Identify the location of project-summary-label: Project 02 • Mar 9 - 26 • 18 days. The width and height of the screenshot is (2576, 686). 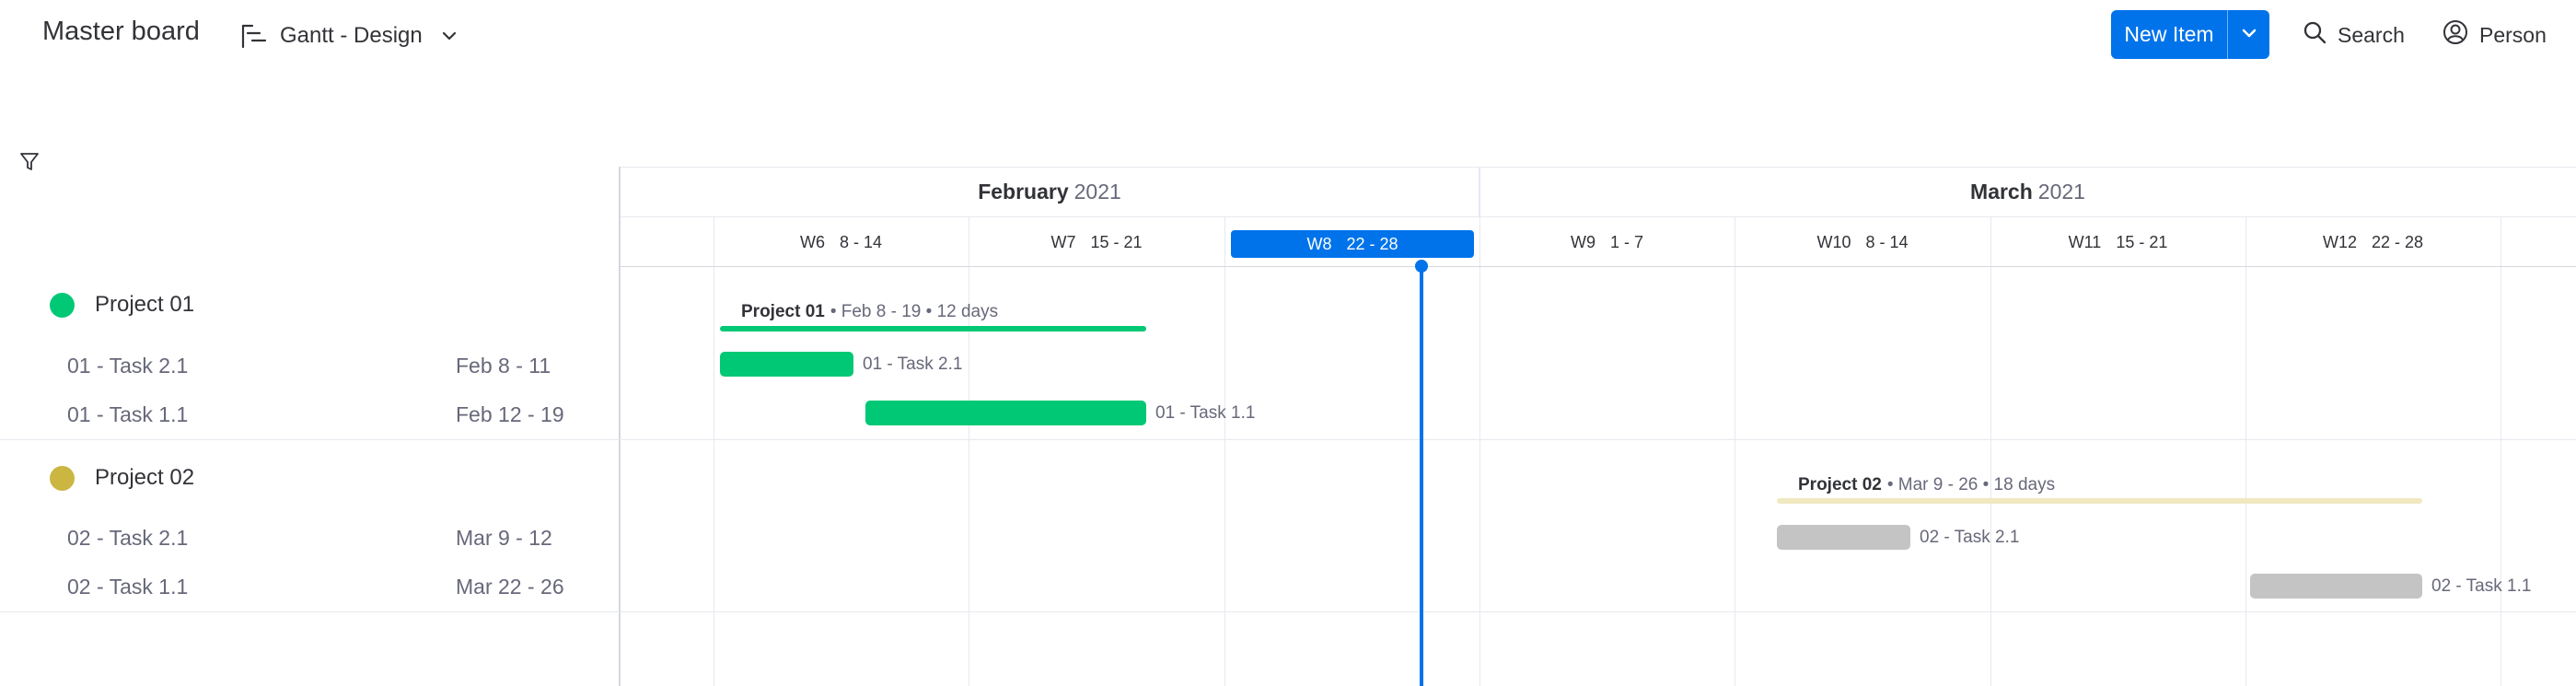
(1926, 485).